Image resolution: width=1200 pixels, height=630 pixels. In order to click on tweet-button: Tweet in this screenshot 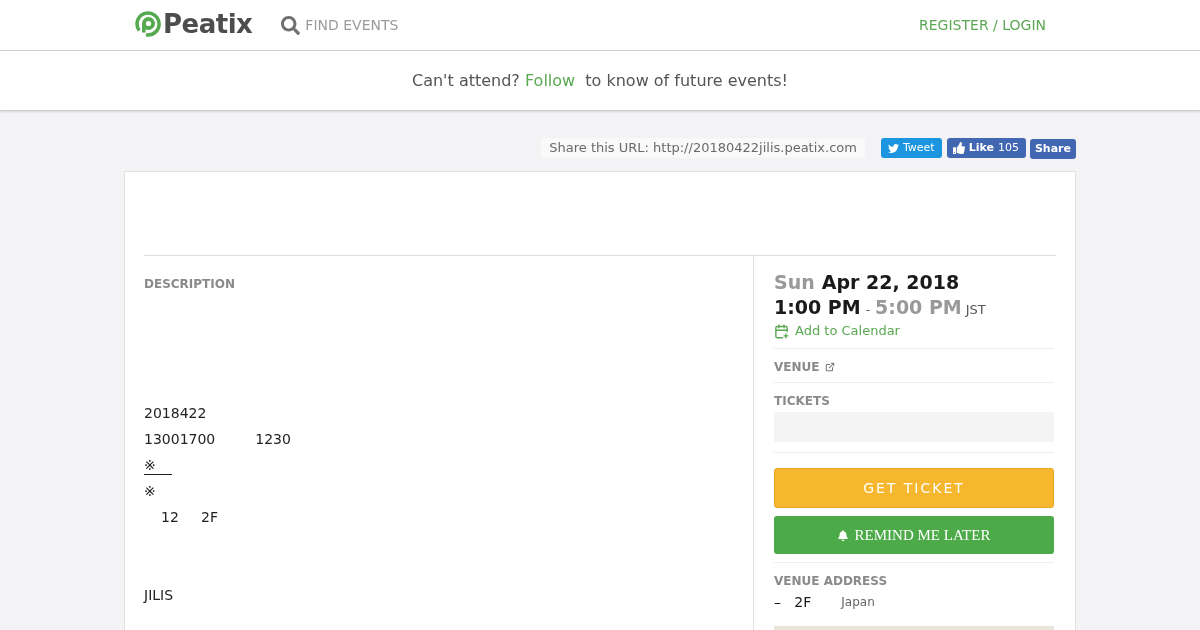, I will do `click(911, 148)`.